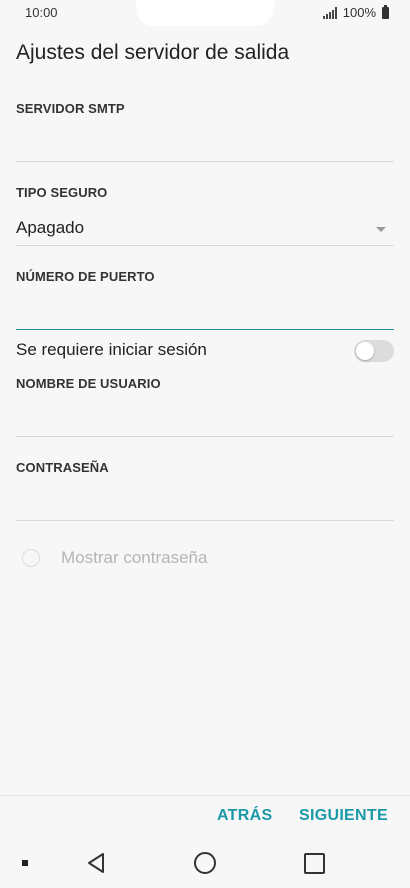 This screenshot has width=410, height=888. Describe the element at coordinates (343, 816) in the screenshot. I see `next-button: SIGUIENTE` at that location.